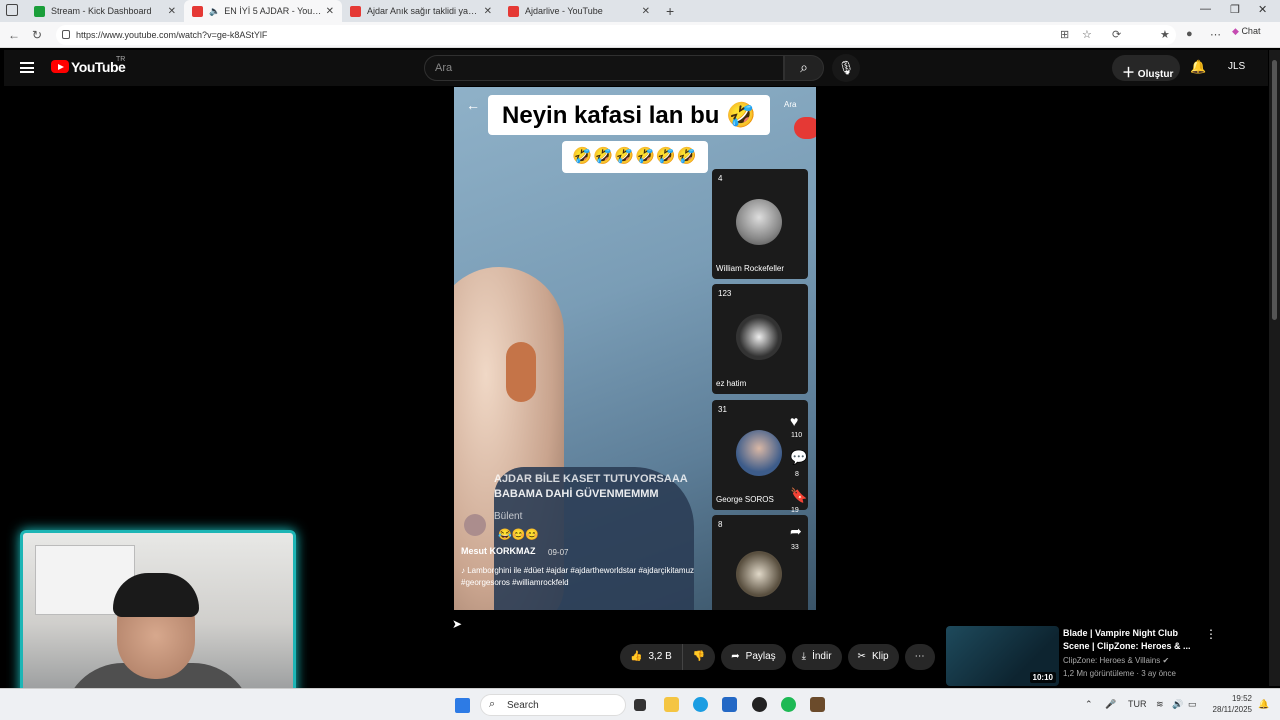 This screenshot has width=1280, height=720. Describe the element at coordinates (1236, 66) in the screenshot. I see `user-avatar: JLS` at that location.